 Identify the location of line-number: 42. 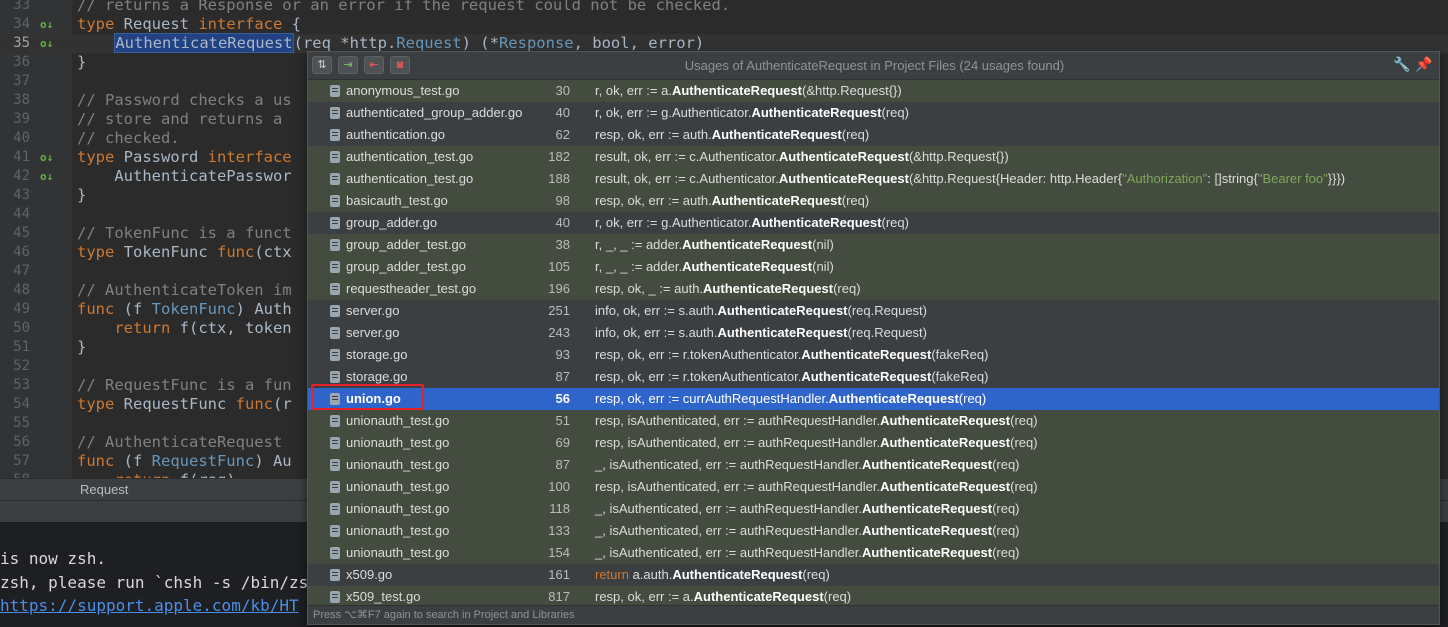
(19, 176).